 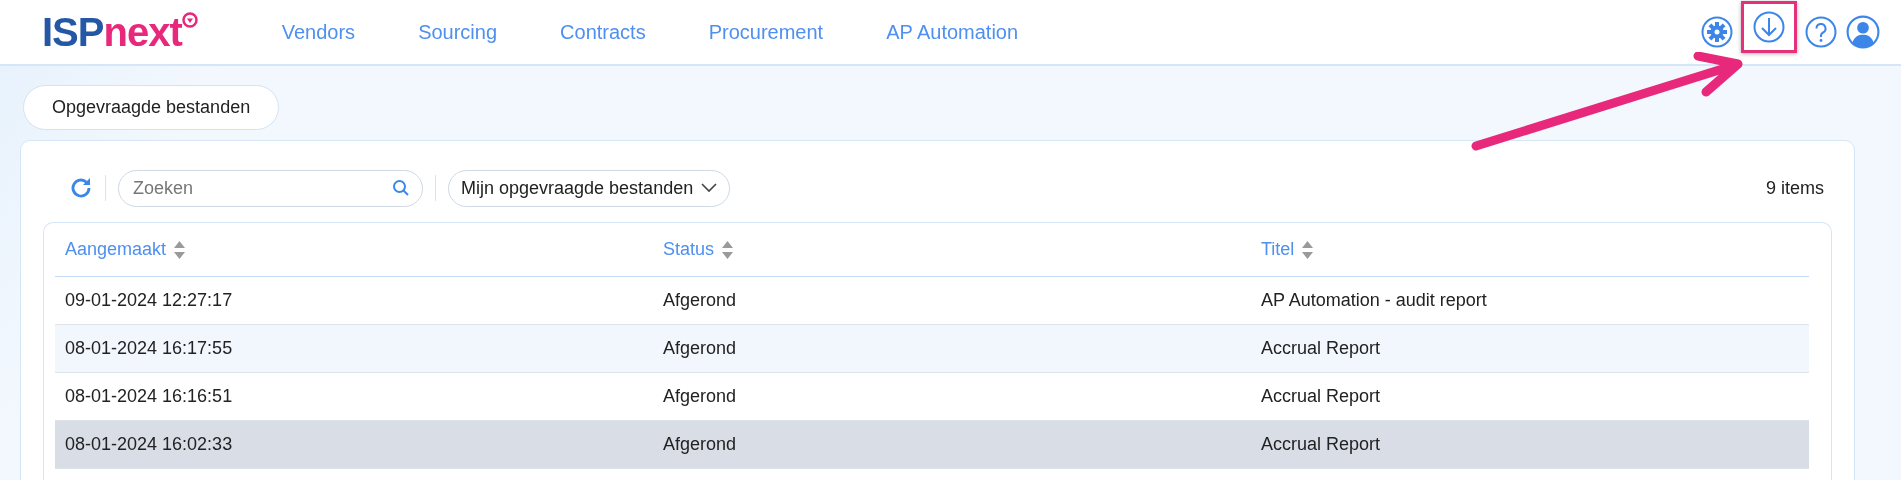 What do you see at coordinates (1530, 249) in the screenshot?
I see `column-header: Titel` at bounding box center [1530, 249].